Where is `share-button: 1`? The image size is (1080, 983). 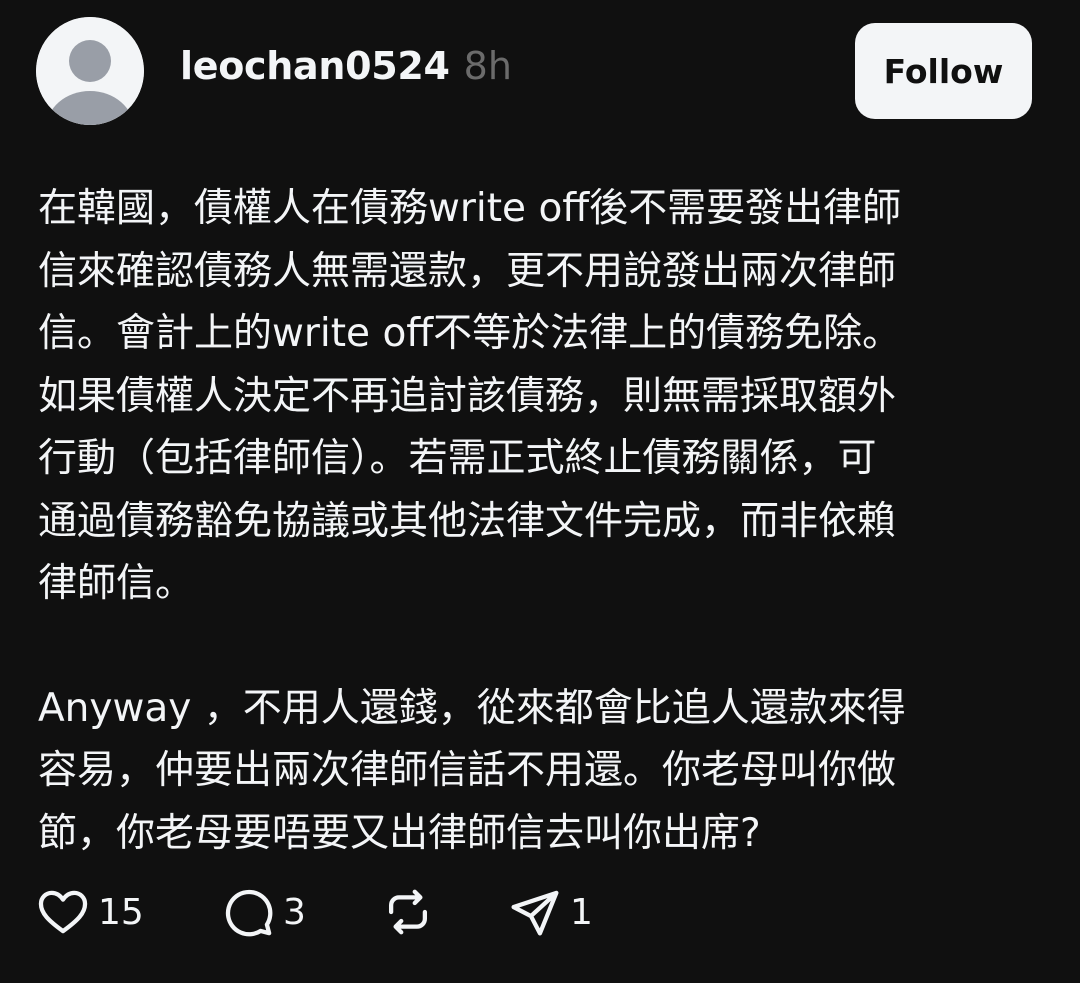
share-button: 1 is located at coordinates (568, 912).